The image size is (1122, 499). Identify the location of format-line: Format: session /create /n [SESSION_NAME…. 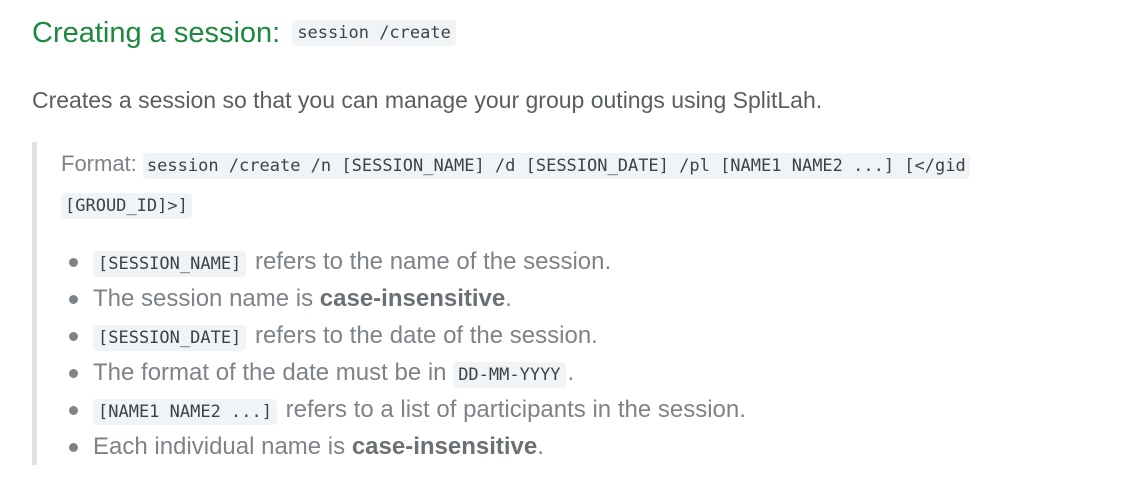
(566, 183).